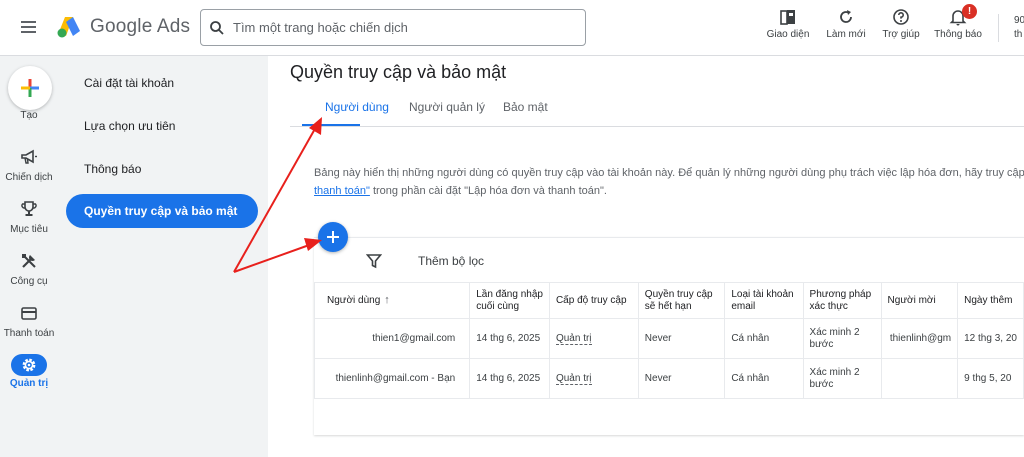 Image resolution: width=1024 pixels, height=457 pixels. I want to click on tools-icon, so click(29, 261).